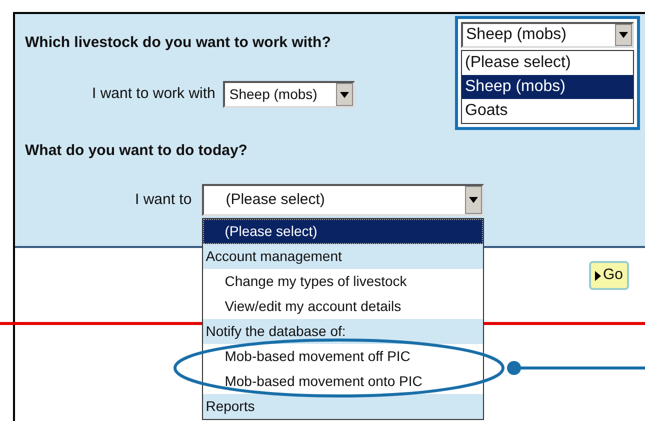 This screenshot has width=645, height=421. I want to click on dropdown-option: Mob-based movement off PIC, so click(342, 356).